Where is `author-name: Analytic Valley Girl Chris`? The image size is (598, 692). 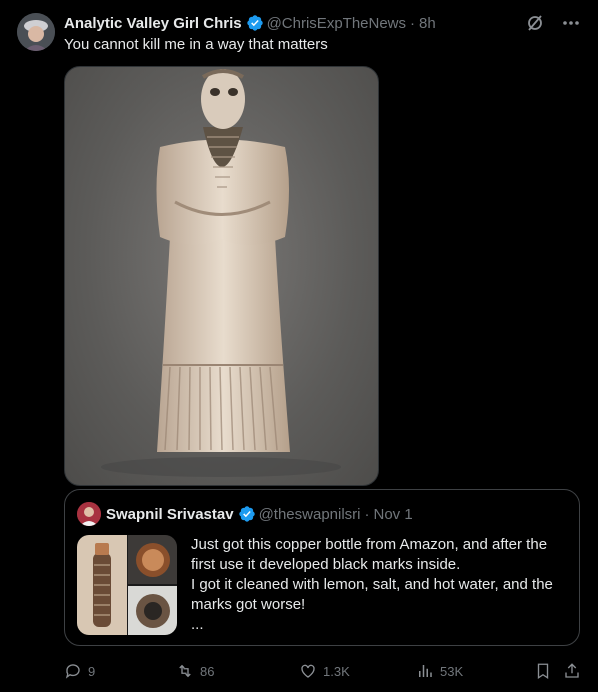 author-name: Analytic Valley Girl Chris is located at coordinates (153, 23).